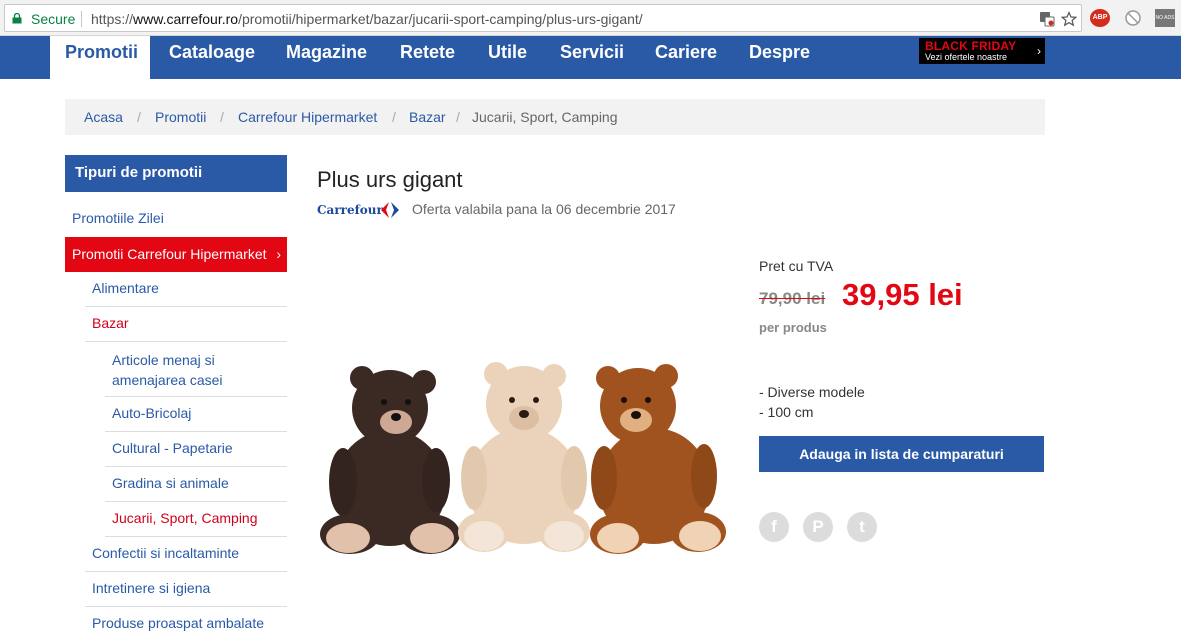 The image size is (1181, 635). I want to click on adblock-plus-icon: ABP, so click(1100, 18).